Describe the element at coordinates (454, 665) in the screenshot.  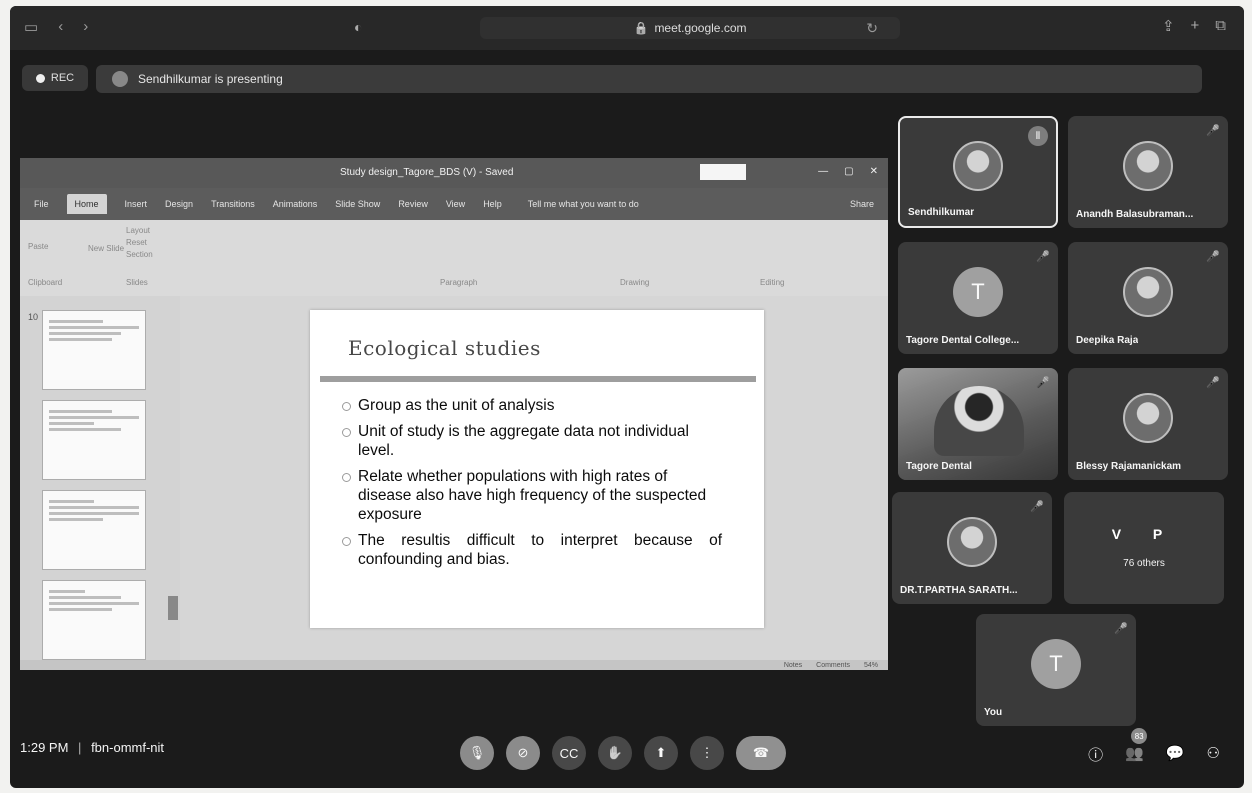
I see `ppt-status-bar: Notes Comments 54%` at that location.